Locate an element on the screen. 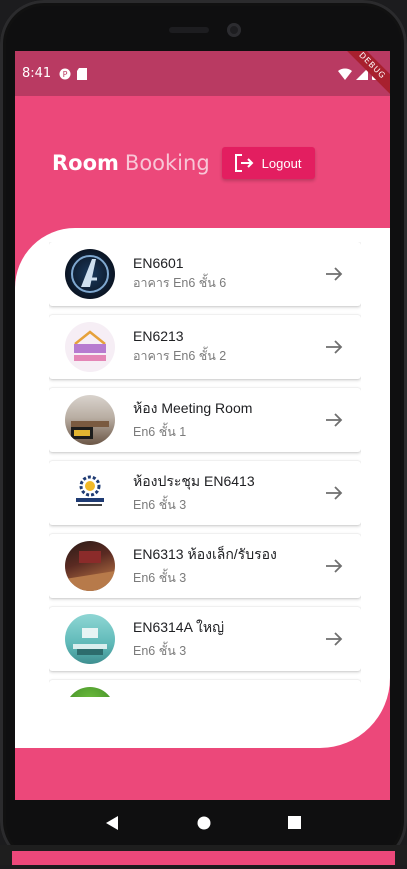 The image size is (407, 869). big-room-photo-icon is located at coordinates (90, 641).